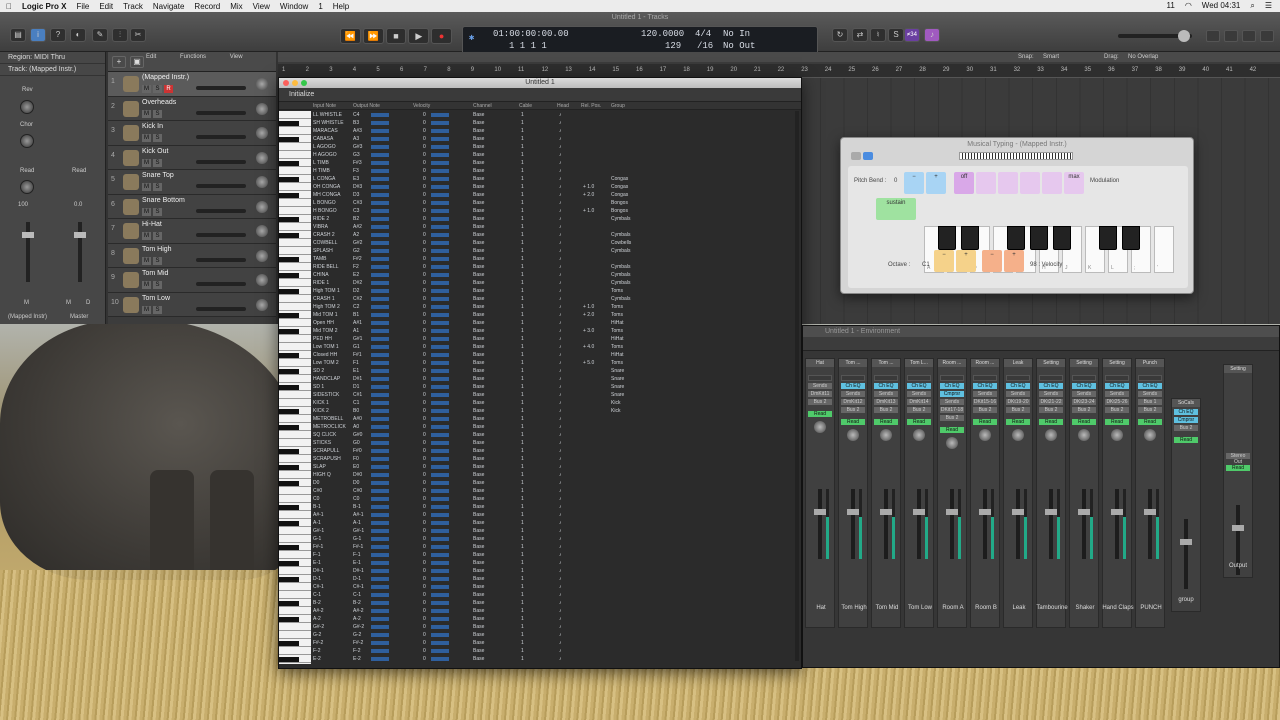 The width and height of the screenshot is (1280, 720). Describe the element at coordinates (548, 259) in the screenshot. I see `mapping-row: TAMB F#2 0 Base 1 ♪` at that location.